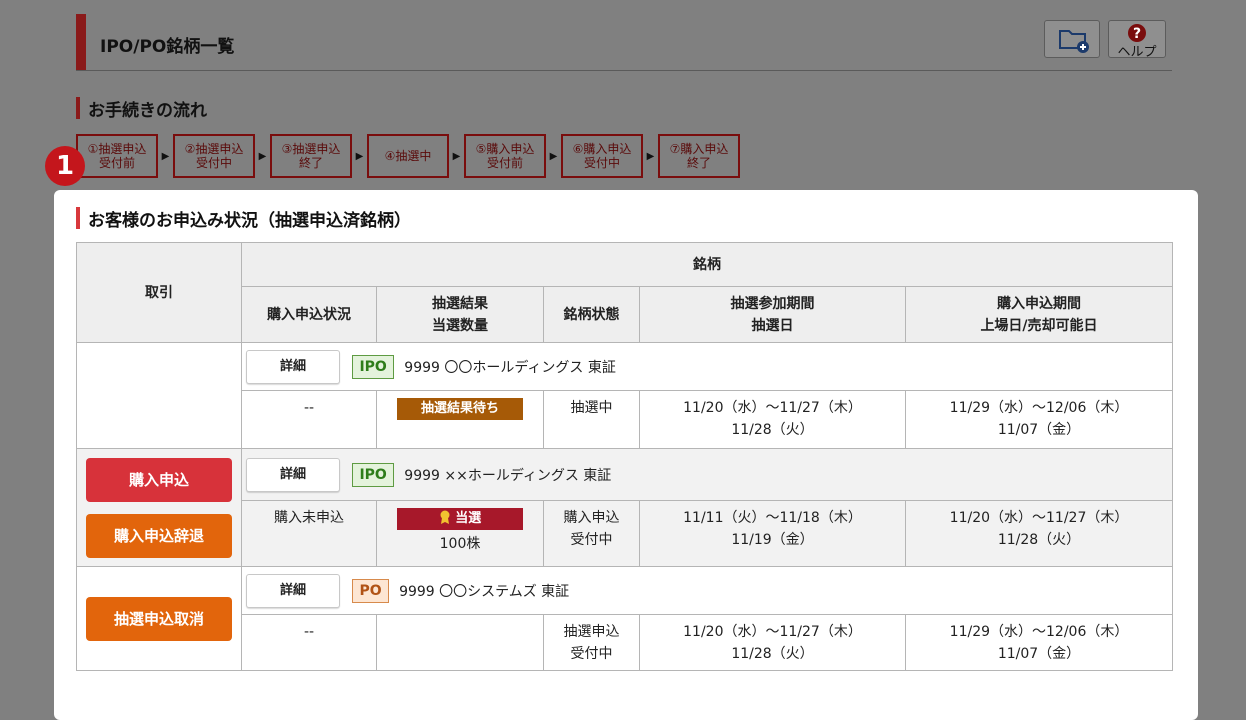 The width and height of the screenshot is (1246, 720). Describe the element at coordinates (508, 475) in the screenshot. I see `issue-name: 9999 ××ホールディングス 東証` at that location.